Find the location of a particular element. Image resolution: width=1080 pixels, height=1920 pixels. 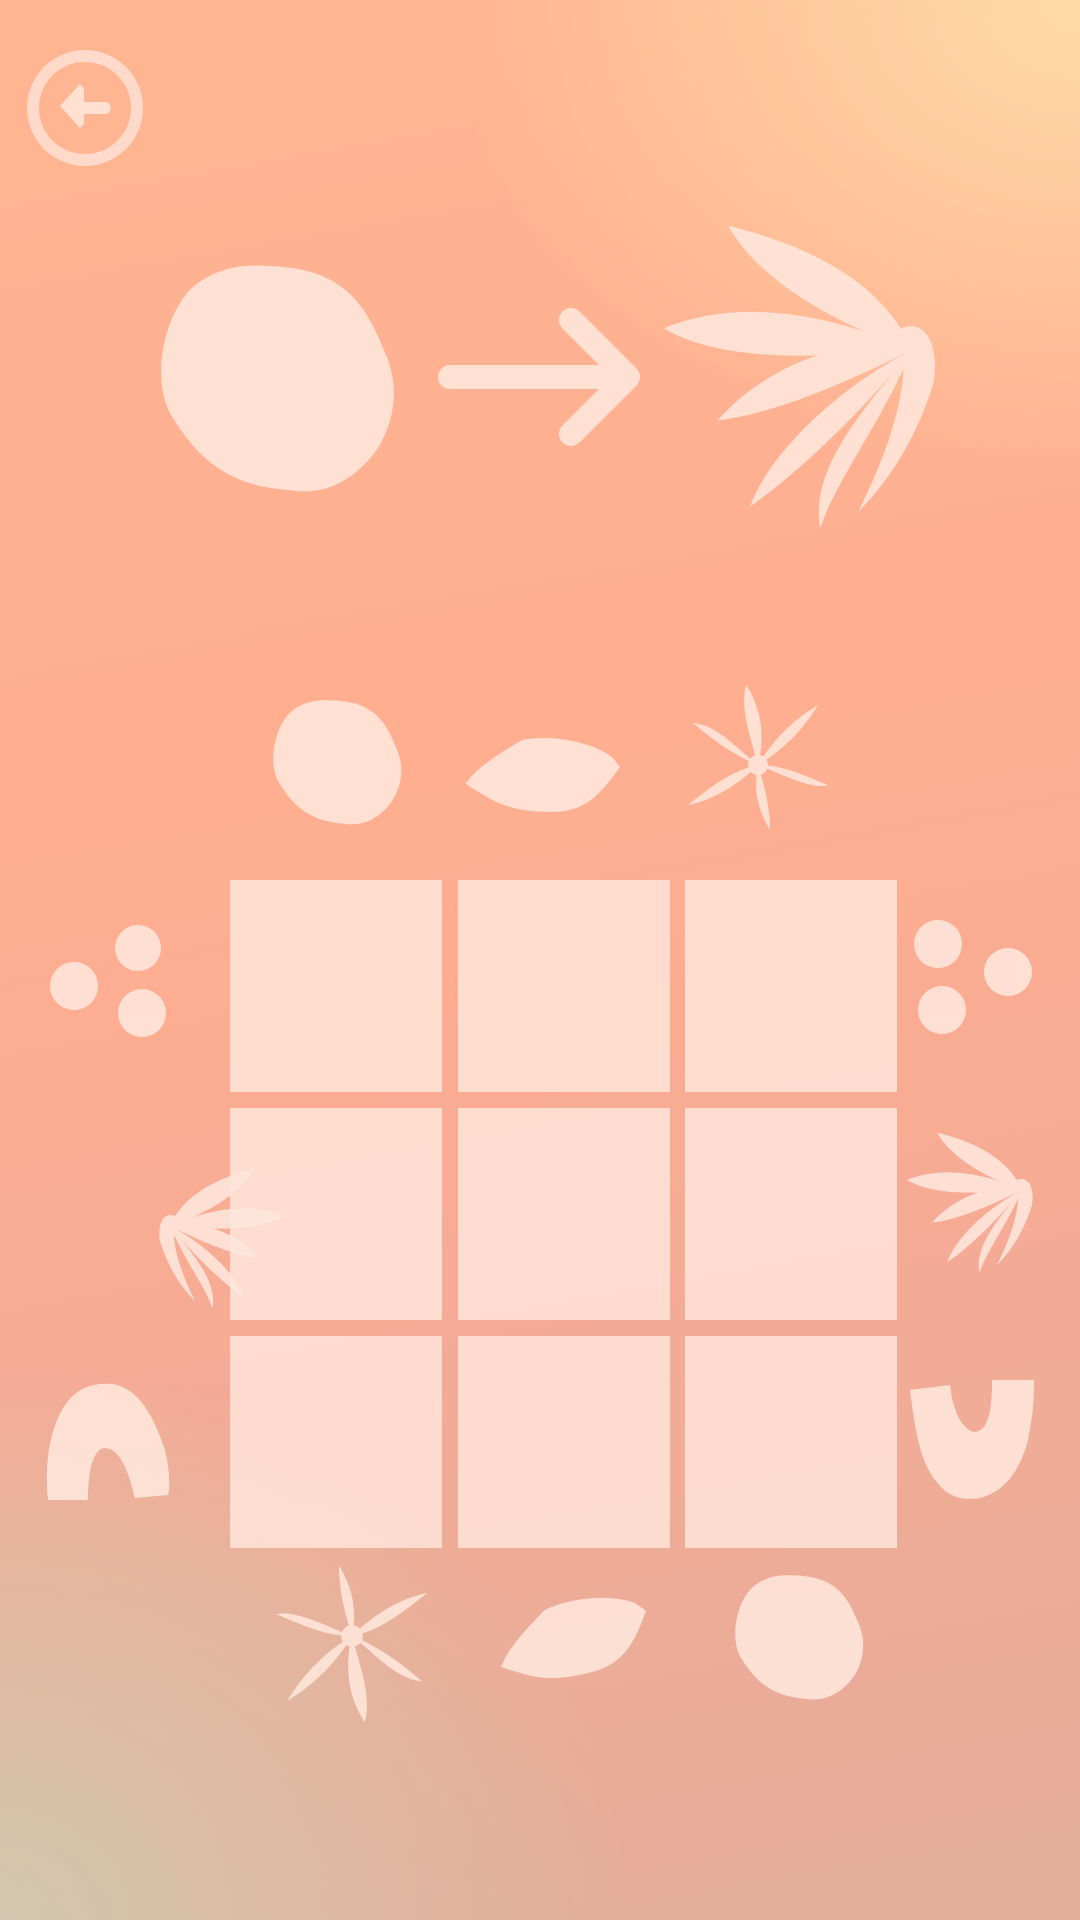

rule-from-blob-icon is located at coordinates (277, 378).